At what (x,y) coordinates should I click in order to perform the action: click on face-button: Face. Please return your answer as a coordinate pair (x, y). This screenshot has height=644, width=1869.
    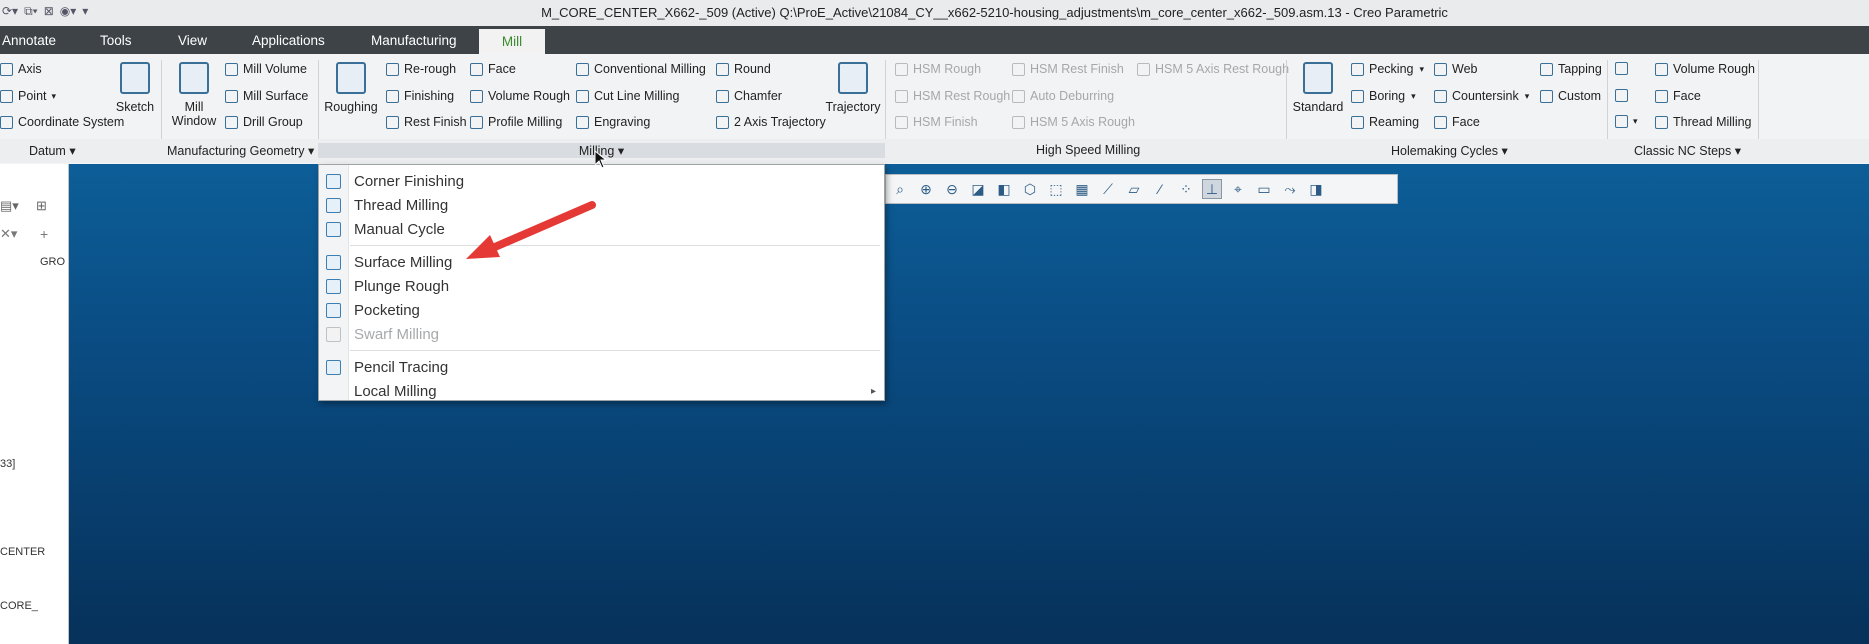
    Looking at the image, I should click on (493, 69).